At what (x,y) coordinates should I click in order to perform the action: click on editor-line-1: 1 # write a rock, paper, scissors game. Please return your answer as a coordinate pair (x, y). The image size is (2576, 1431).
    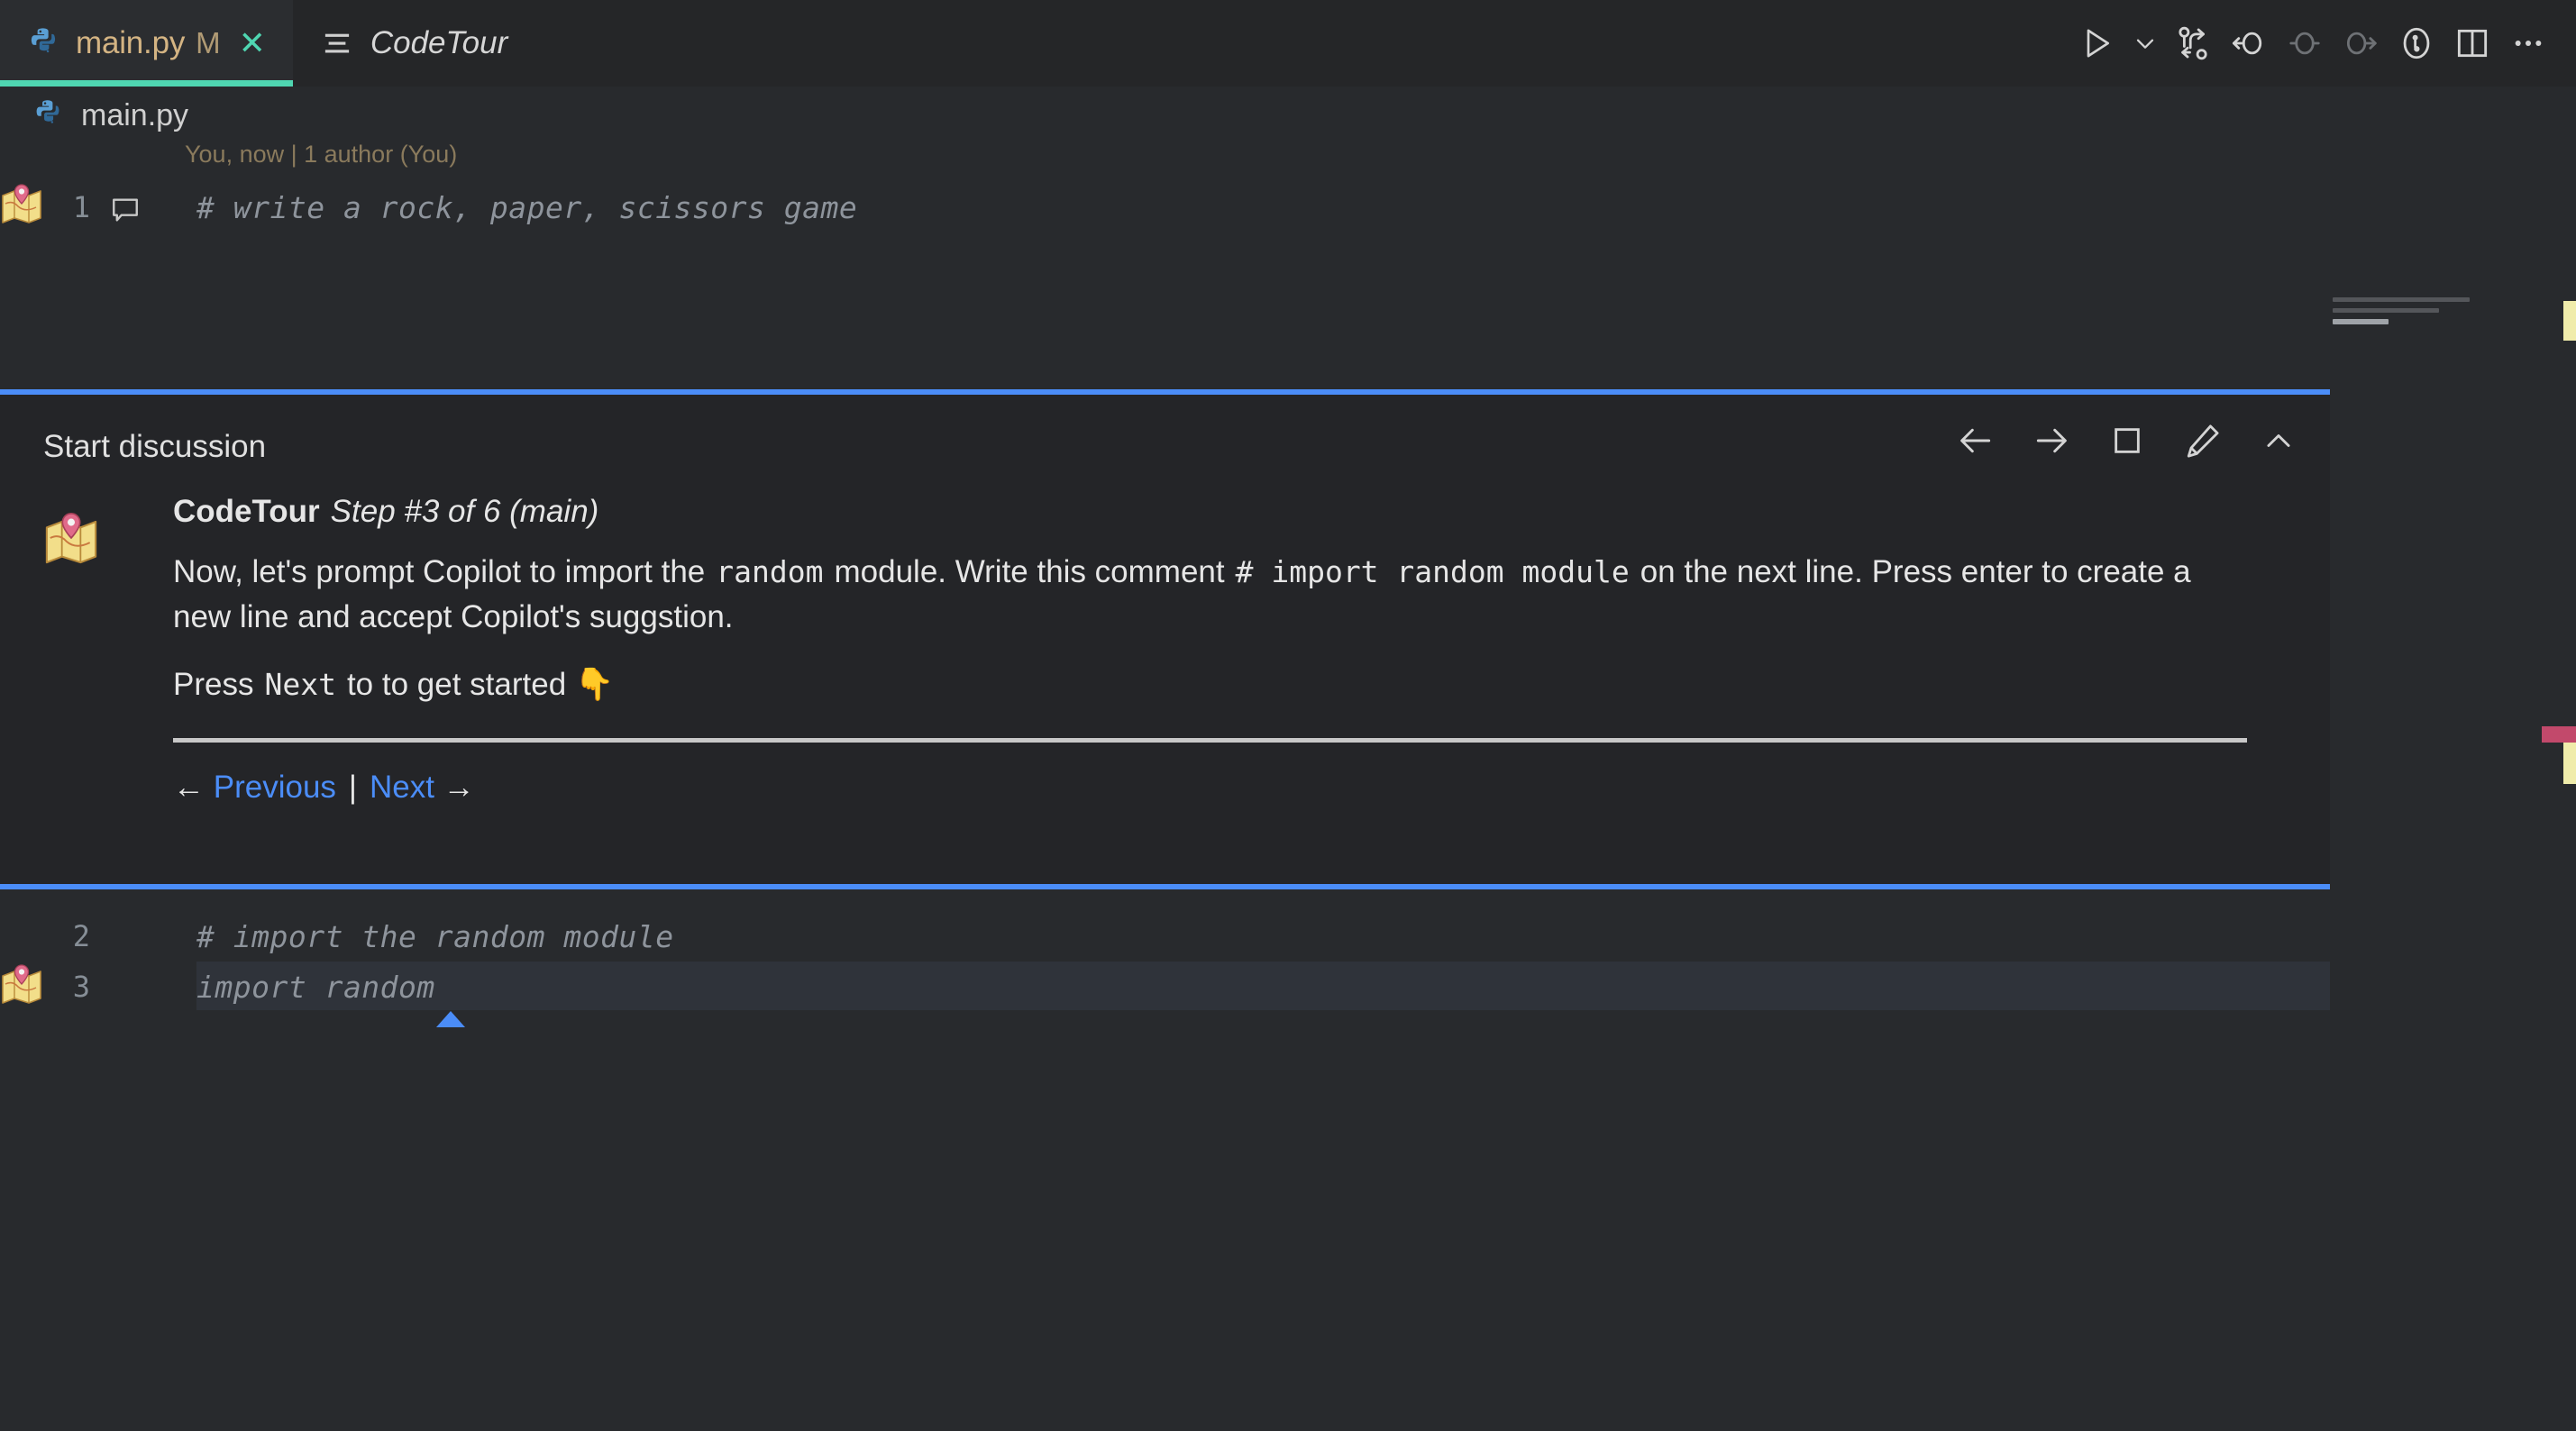
    Looking at the image, I should click on (1288, 207).